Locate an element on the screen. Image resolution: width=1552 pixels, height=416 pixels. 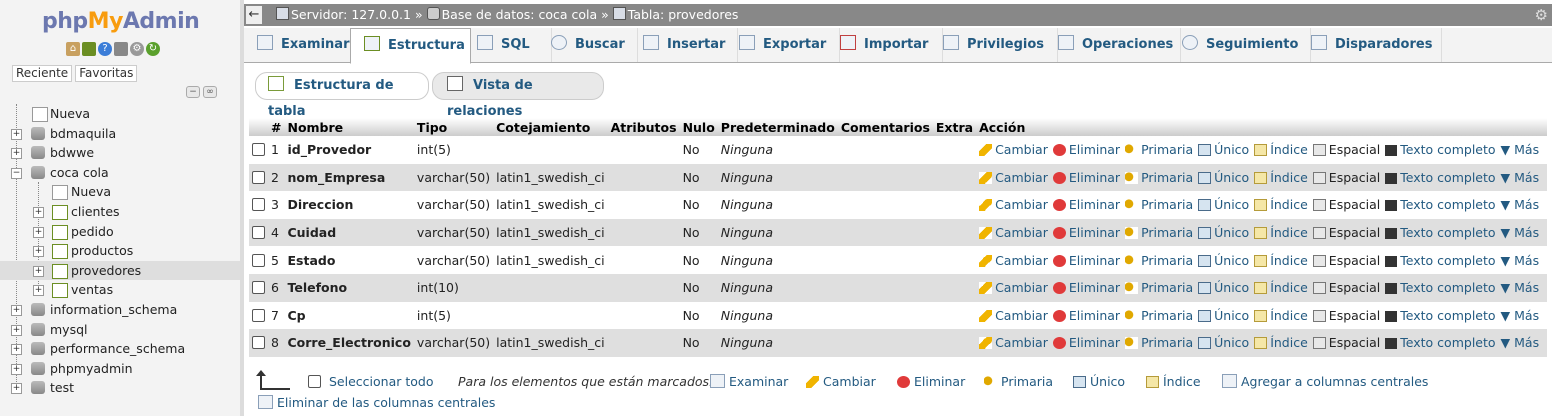
tree-item-clientes: + clientes is located at coordinates (120, 212).